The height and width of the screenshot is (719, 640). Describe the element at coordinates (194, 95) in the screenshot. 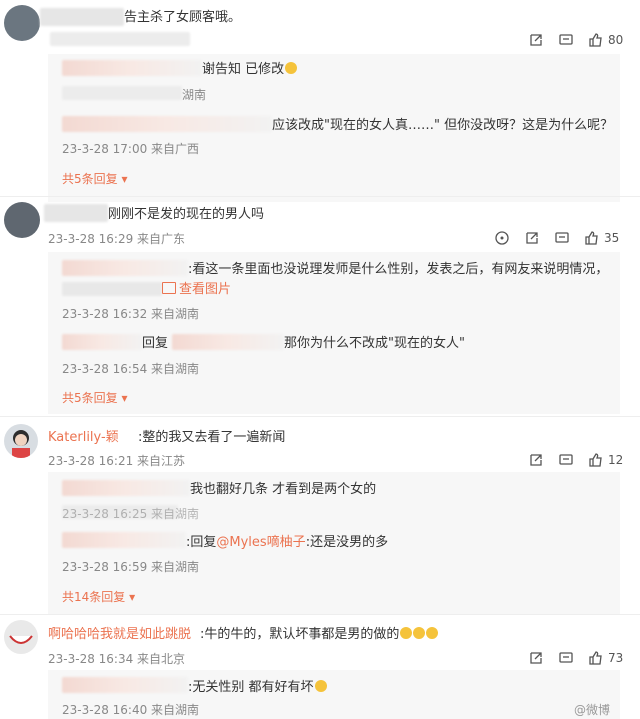

I see `reply-meta: 湖南` at that location.